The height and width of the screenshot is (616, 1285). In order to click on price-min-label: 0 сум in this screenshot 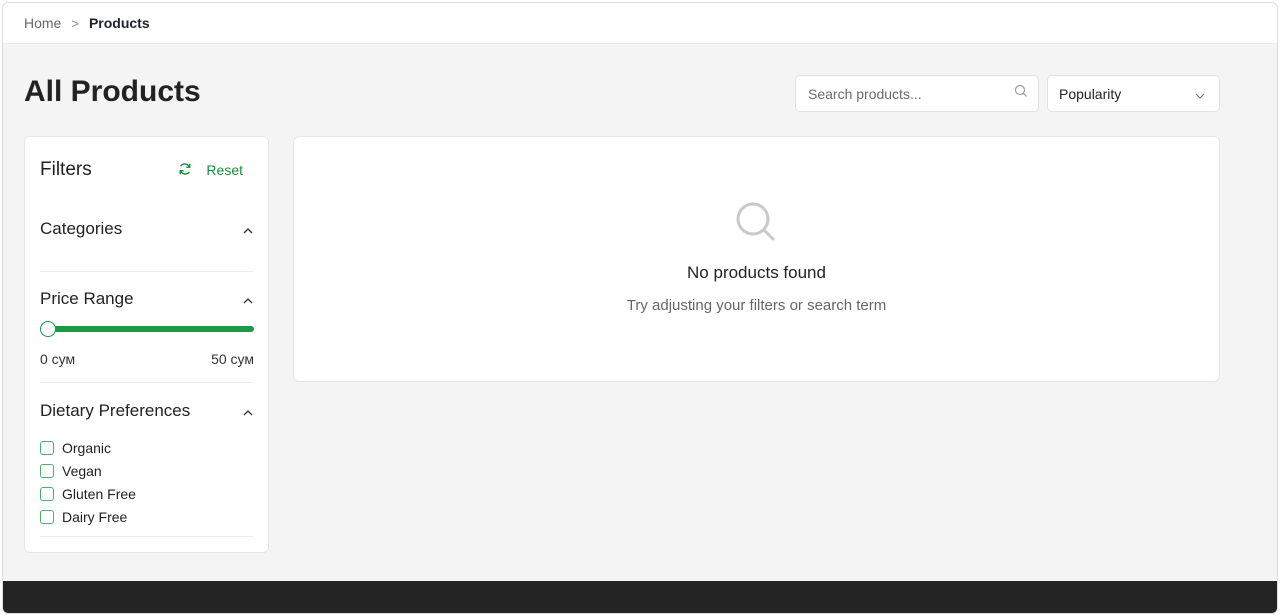, I will do `click(58, 359)`.